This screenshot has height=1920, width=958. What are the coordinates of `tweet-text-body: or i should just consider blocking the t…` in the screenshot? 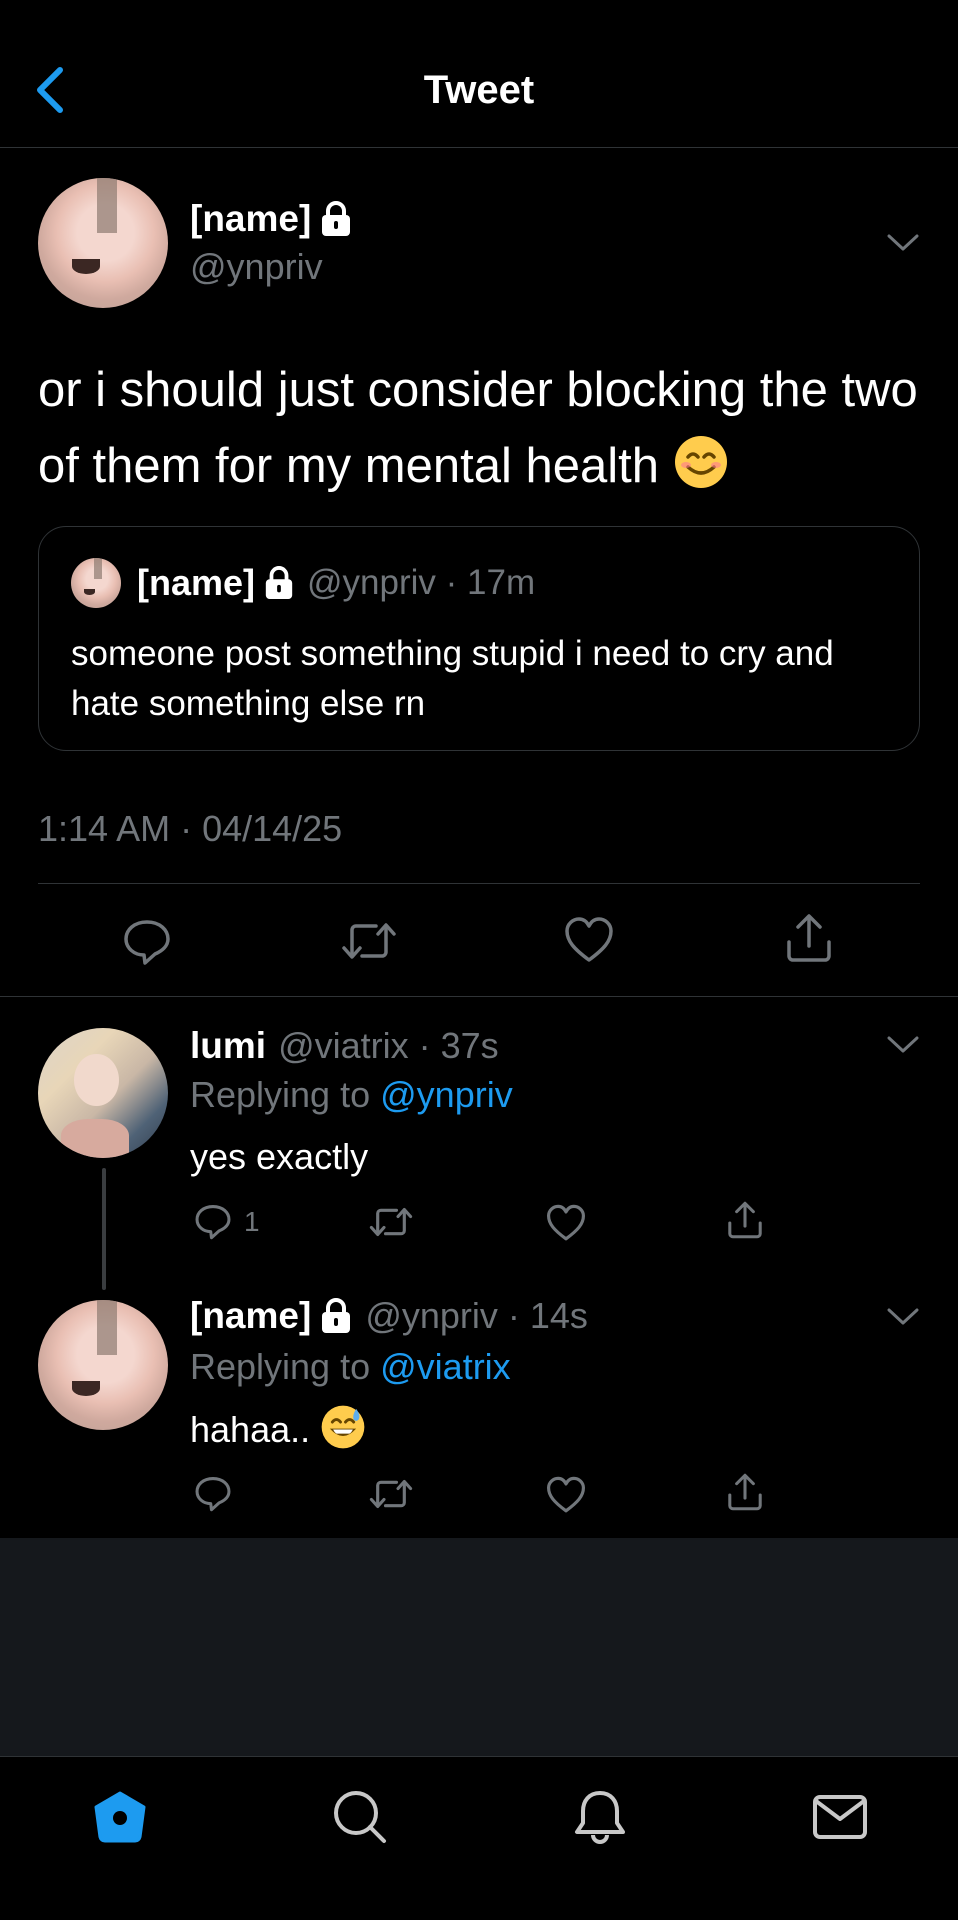 It's located at (478, 428).